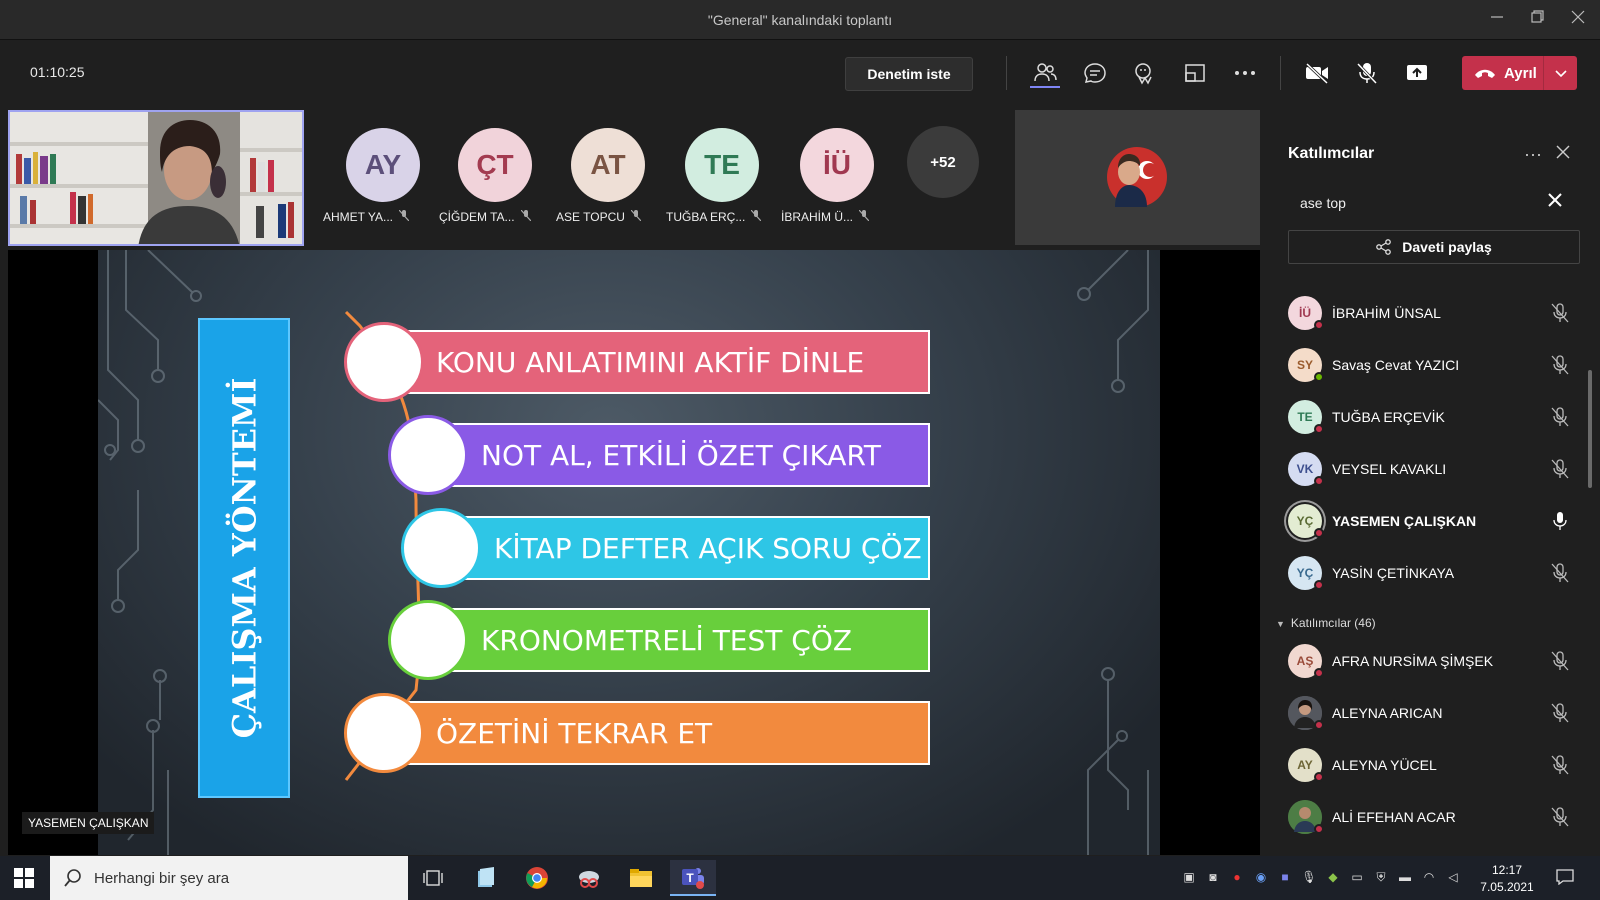 The image size is (1600, 900). I want to click on participants-section-header: ▼ Katılımcılar (46), so click(1326, 623).